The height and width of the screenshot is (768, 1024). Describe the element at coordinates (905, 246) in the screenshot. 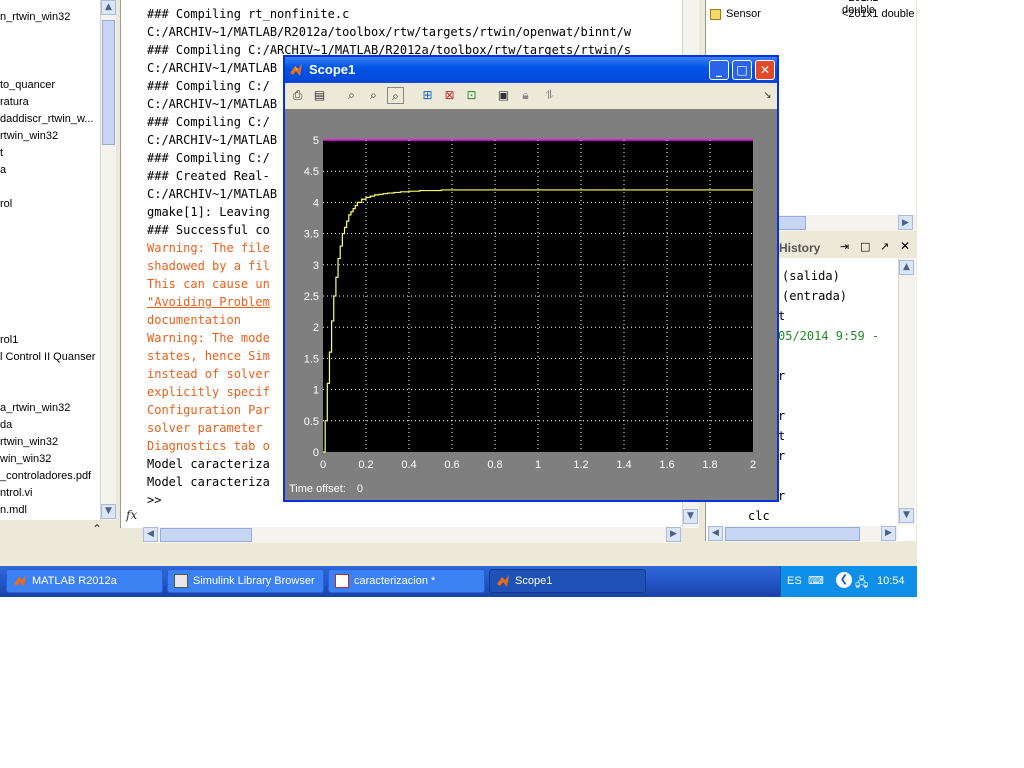

I see `close-icon: ✕` at that location.